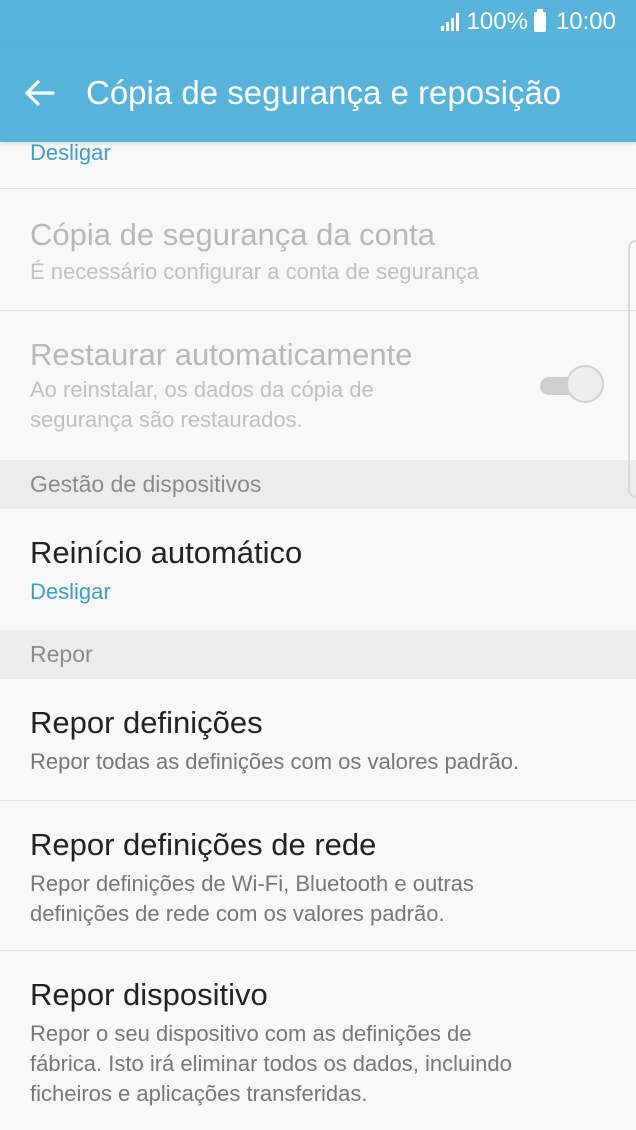  Describe the element at coordinates (324, 92) in the screenshot. I see `page-title: Cópia de segurança e reposição` at that location.